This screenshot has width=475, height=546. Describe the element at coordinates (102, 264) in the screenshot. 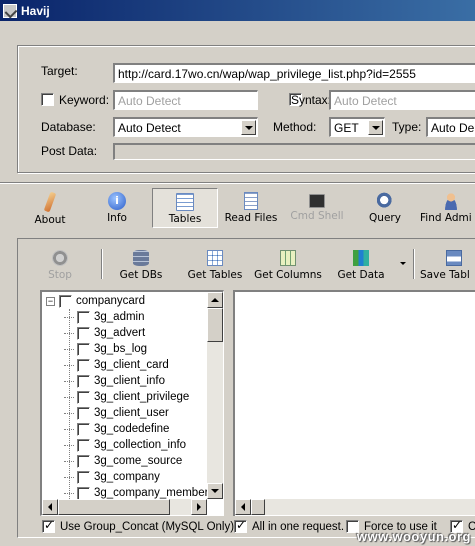

I see `toolbar-separator` at that location.